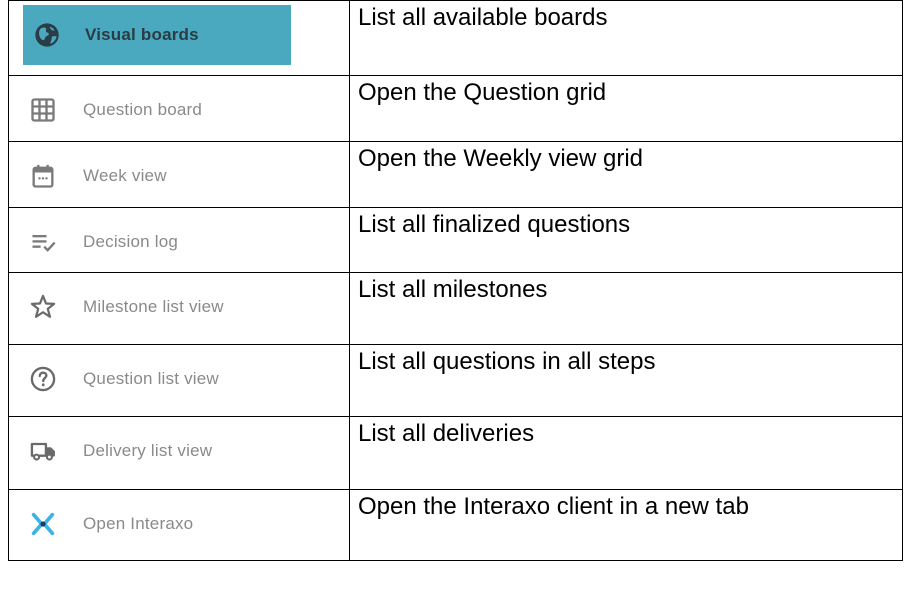  I want to click on table-row: Milestone list view List all milestones, so click(455, 308).